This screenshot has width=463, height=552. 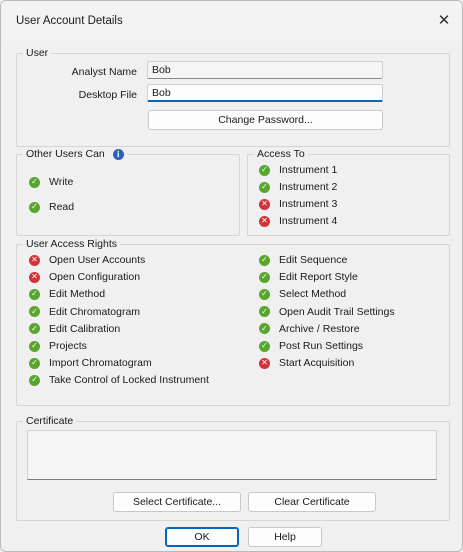 What do you see at coordinates (317, 363) in the screenshot?
I see `access-right-label: Start Acquisition` at bounding box center [317, 363].